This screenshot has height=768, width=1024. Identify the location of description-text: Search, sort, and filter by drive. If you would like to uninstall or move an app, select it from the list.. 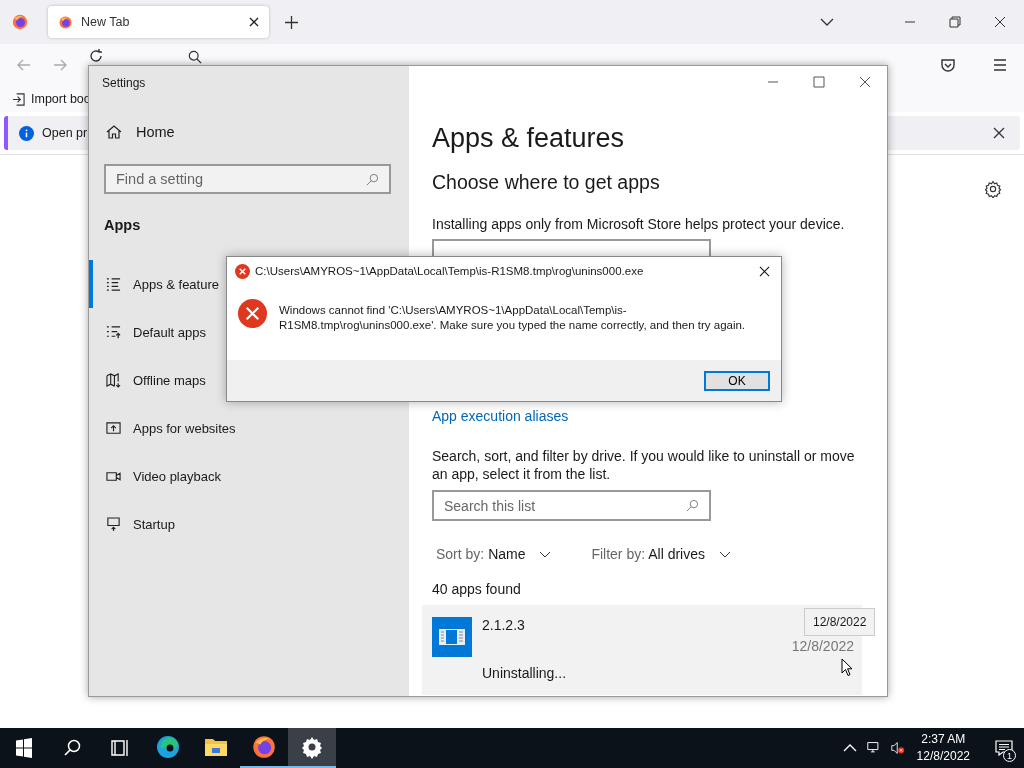
(644, 465).